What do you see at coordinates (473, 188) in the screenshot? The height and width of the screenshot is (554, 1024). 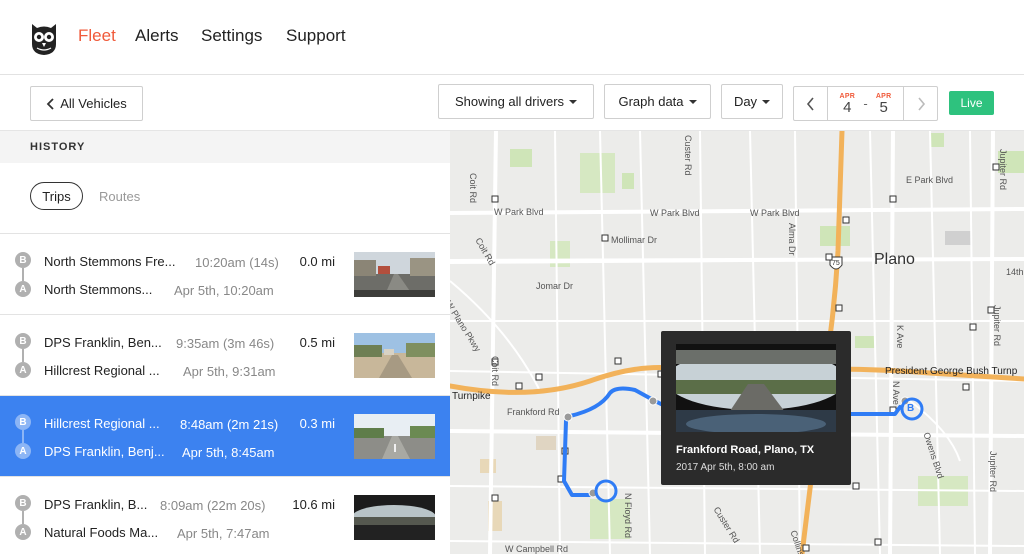 I see `street-label: Coit Rd` at bounding box center [473, 188].